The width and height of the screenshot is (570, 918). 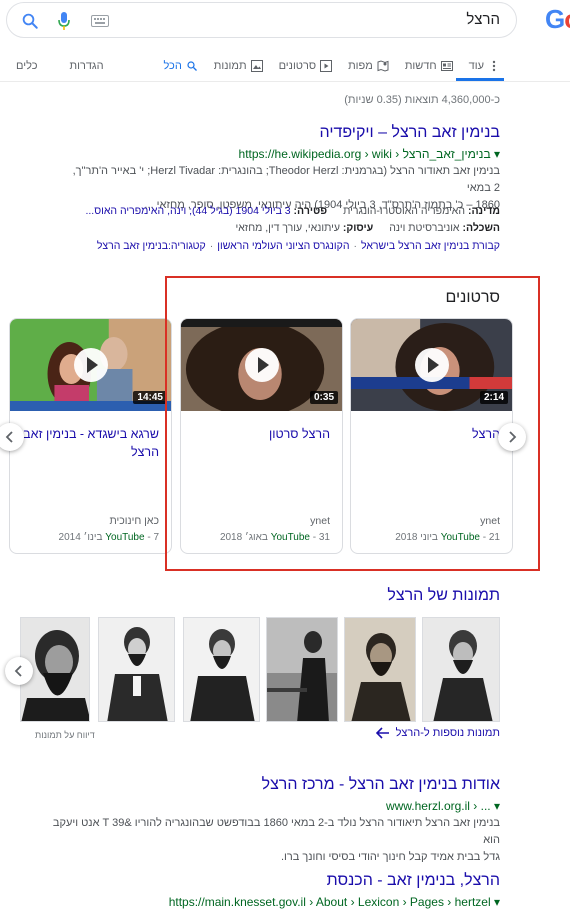 What do you see at coordinates (151, 246) in the screenshot?
I see `sitelink: קטגוריה:בנימין זאב הרצל` at bounding box center [151, 246].